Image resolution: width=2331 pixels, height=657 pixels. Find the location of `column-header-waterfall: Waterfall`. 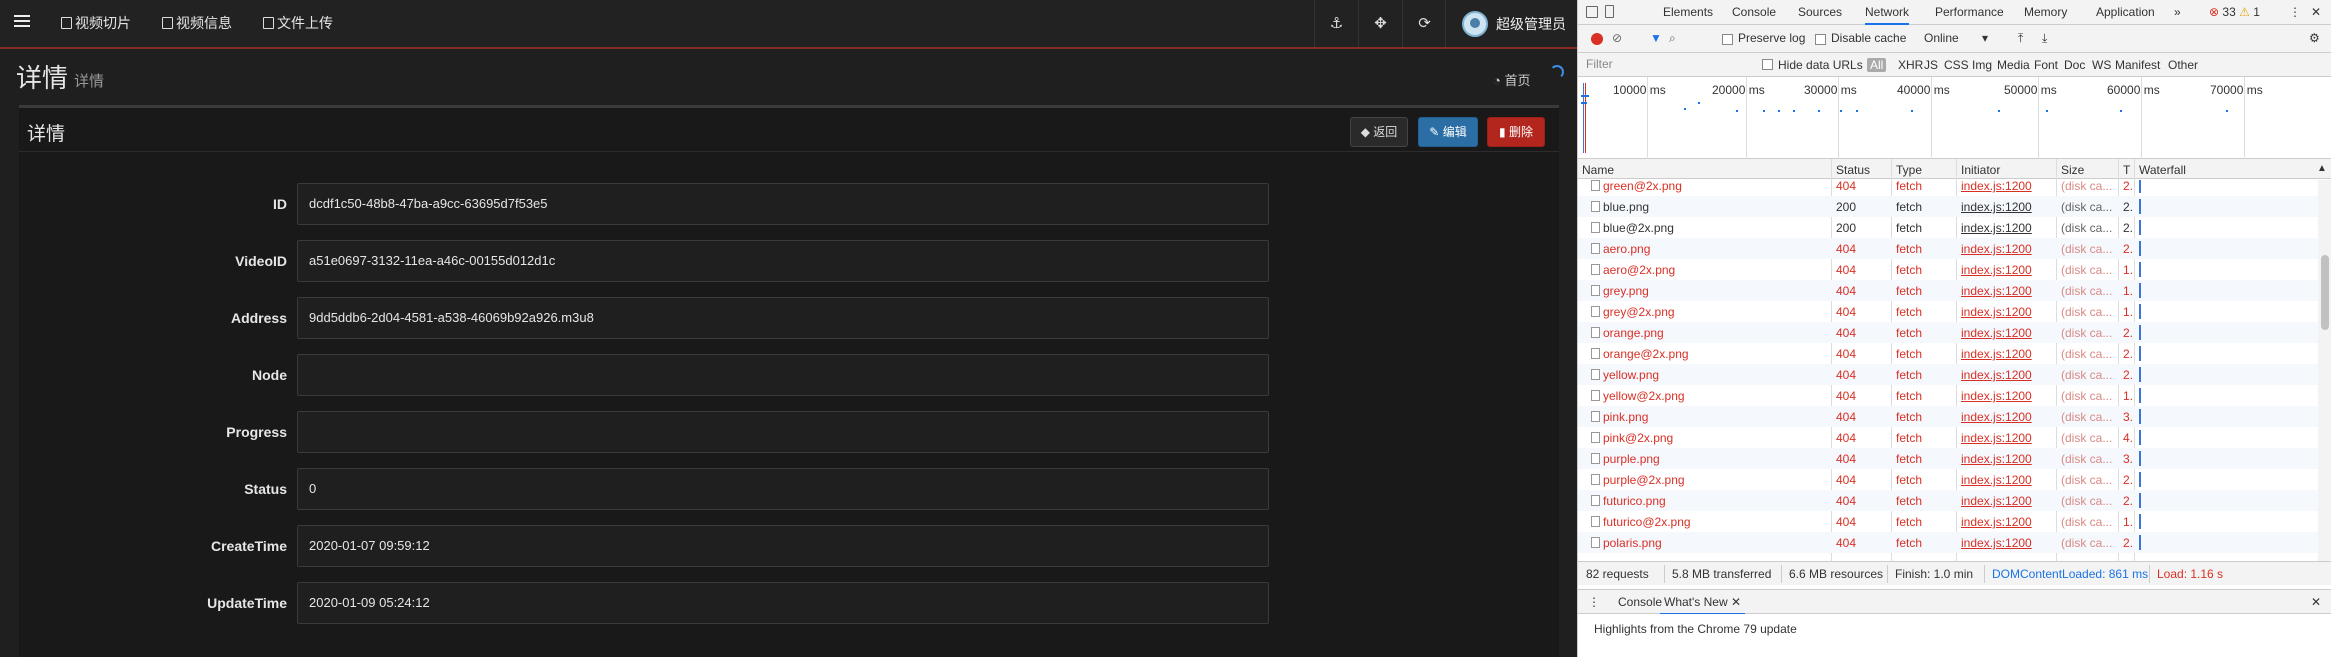

column-header-waterfall: Waterfall is located at coordinates (2162, 170).